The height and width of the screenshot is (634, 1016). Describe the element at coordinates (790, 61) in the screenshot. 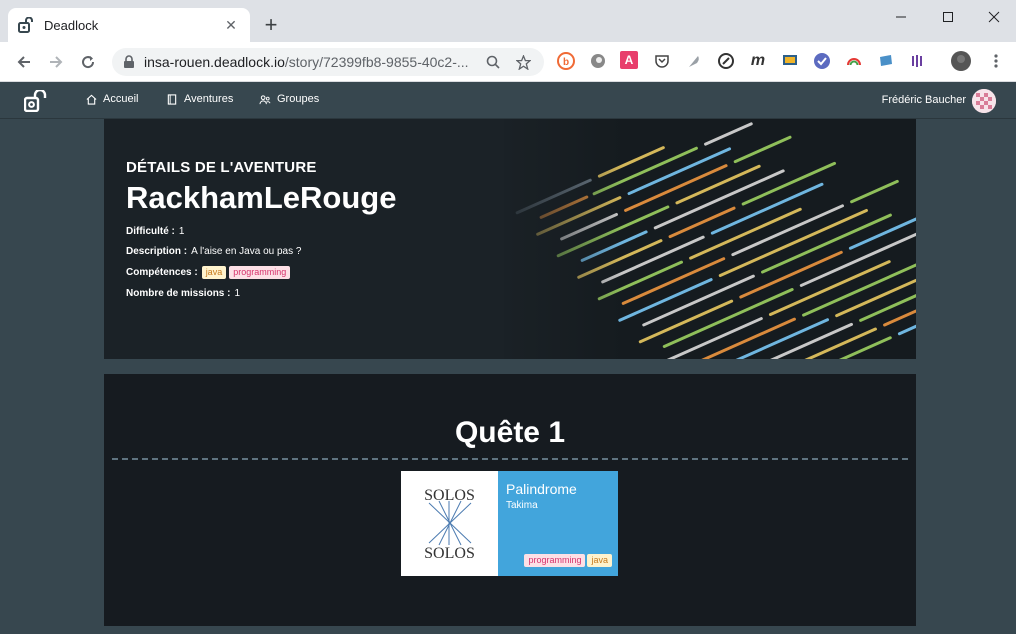

I see `extension-monitor-icon` at that location.